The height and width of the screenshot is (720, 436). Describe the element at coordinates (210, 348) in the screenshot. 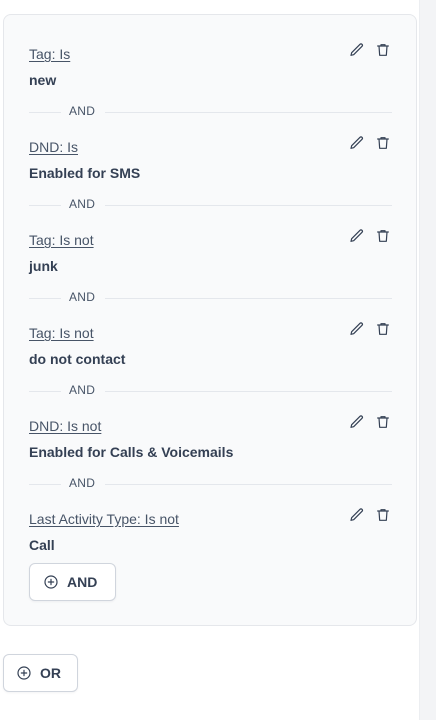

I see `filter-condition-4: Tag: Is not do not contact` at that location.